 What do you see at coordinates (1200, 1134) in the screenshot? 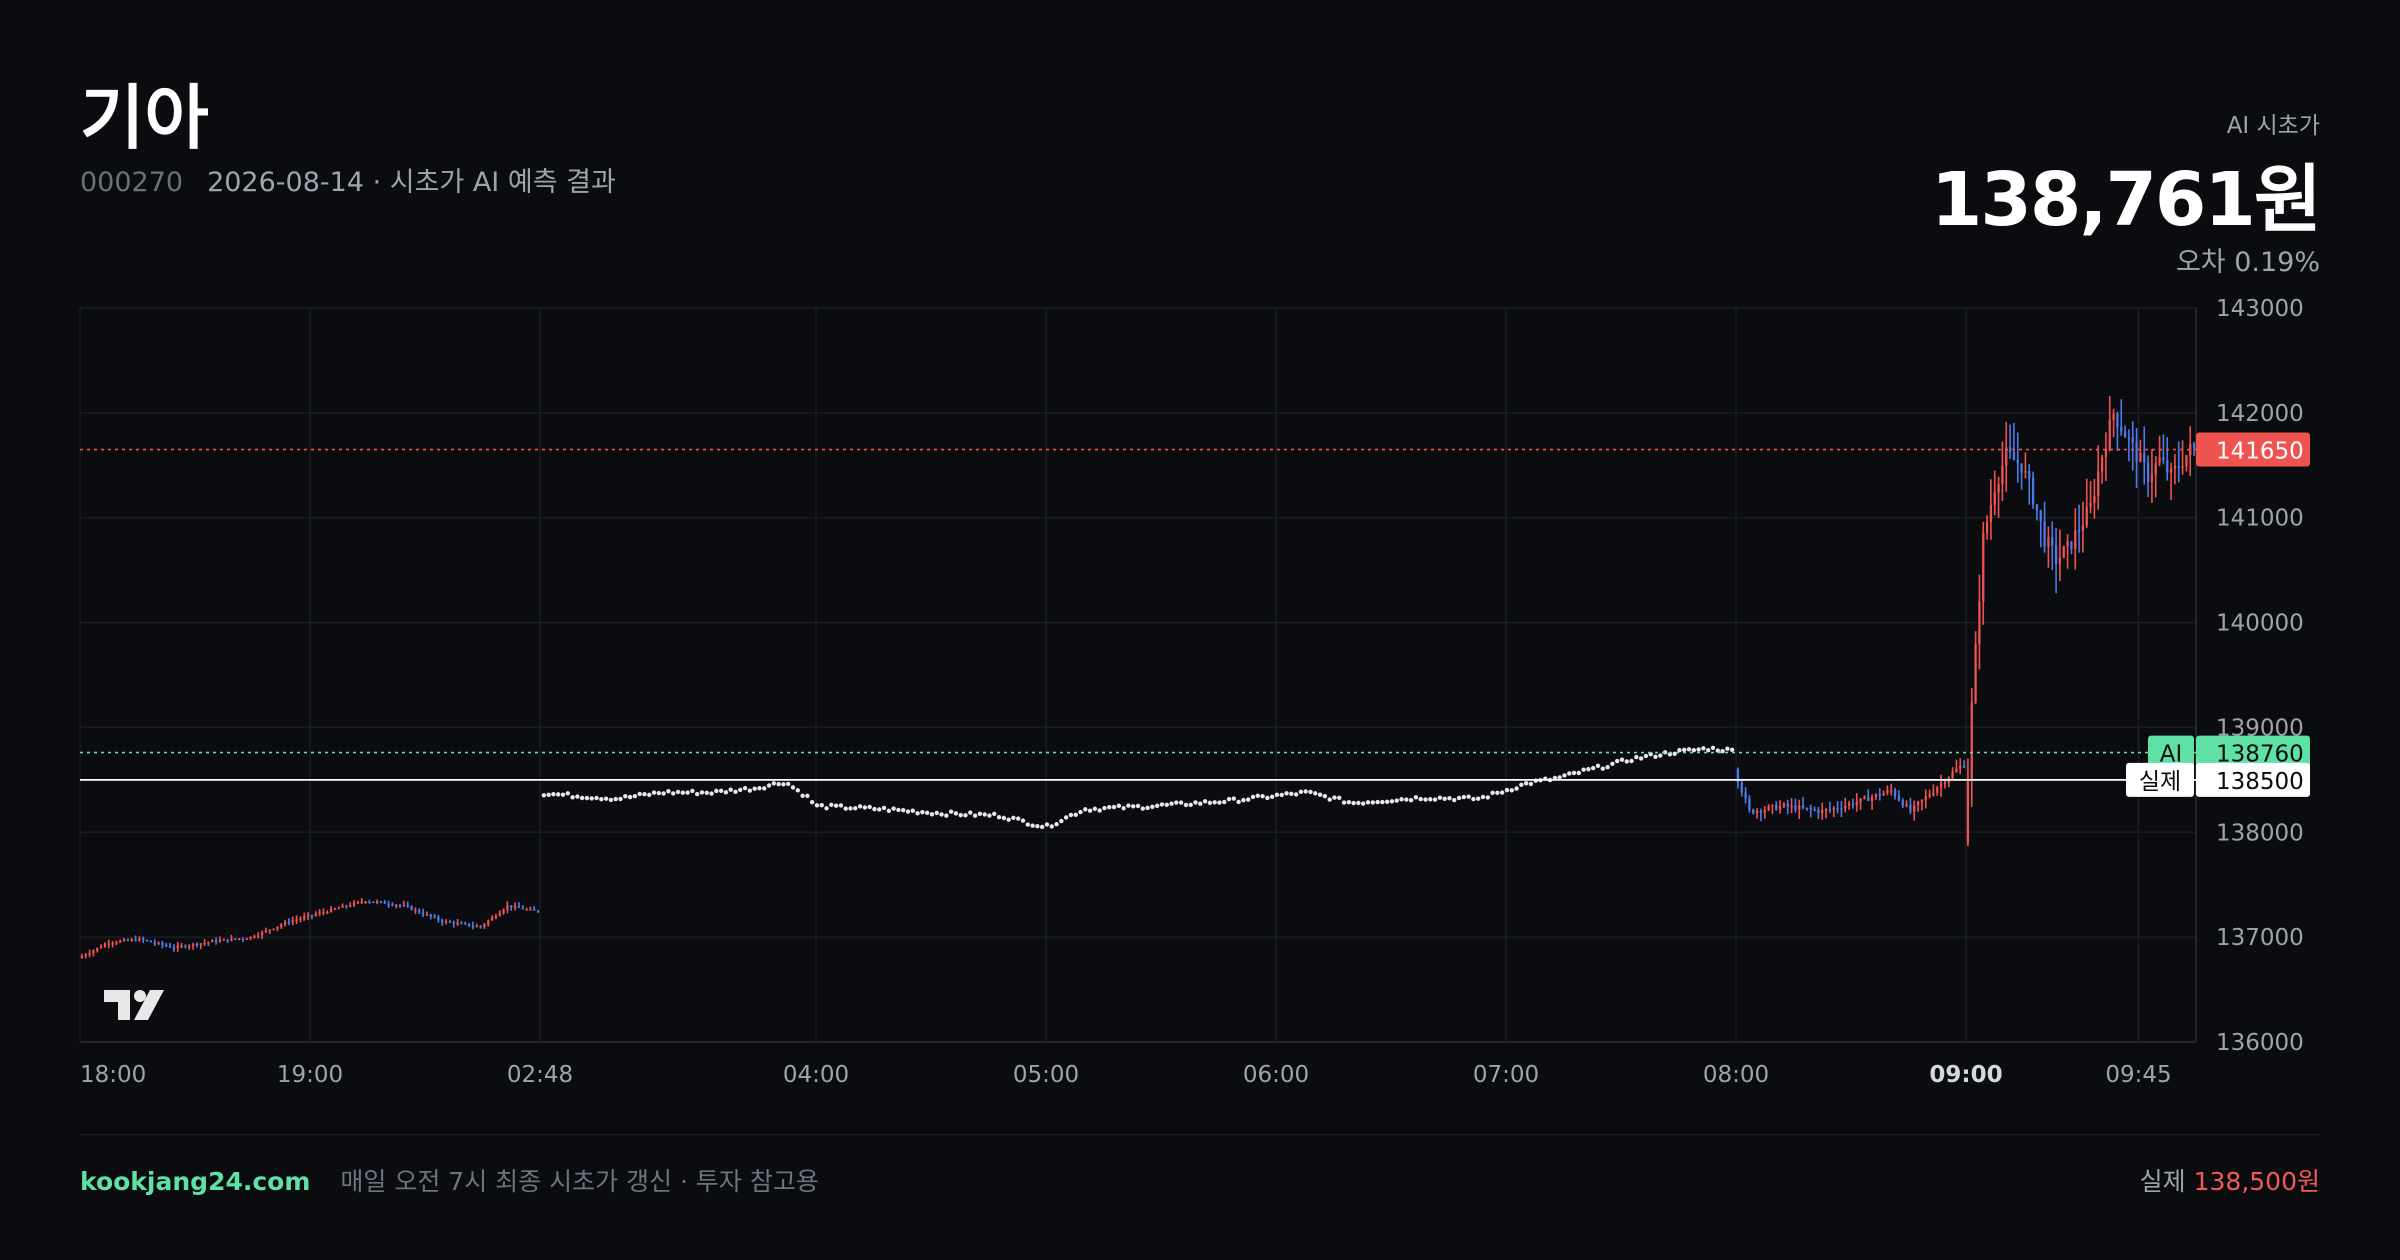
I see `footer-divider` at bounding box center [1200, 1134].